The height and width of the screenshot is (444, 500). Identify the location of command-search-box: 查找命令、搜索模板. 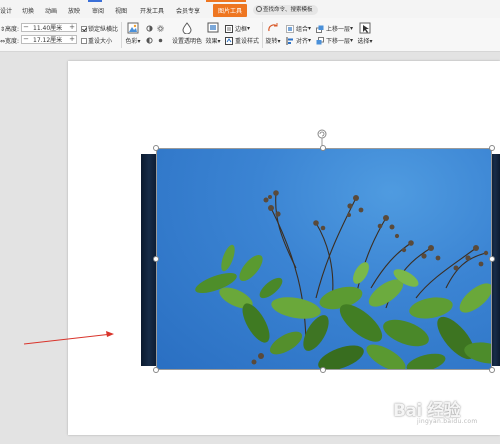
(285, 10).